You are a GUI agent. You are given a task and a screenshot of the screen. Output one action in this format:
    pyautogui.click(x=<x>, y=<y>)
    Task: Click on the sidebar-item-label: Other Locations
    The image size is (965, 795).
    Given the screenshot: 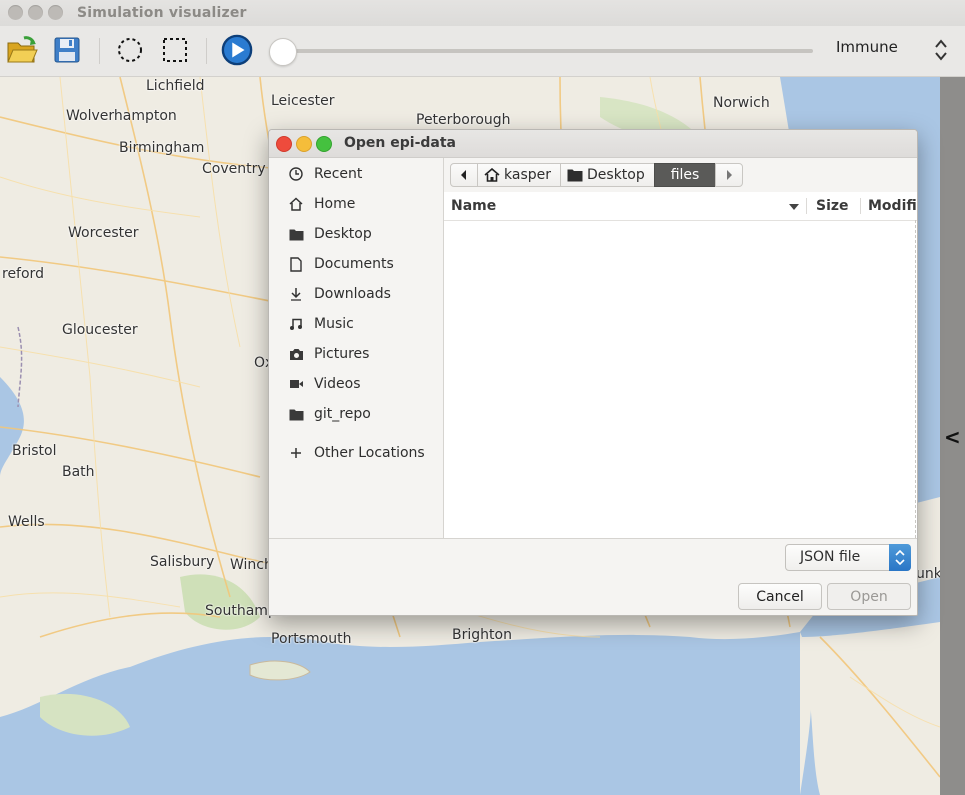 What is the action you would take?
    pyautogui.click(x=369, y=453)
    